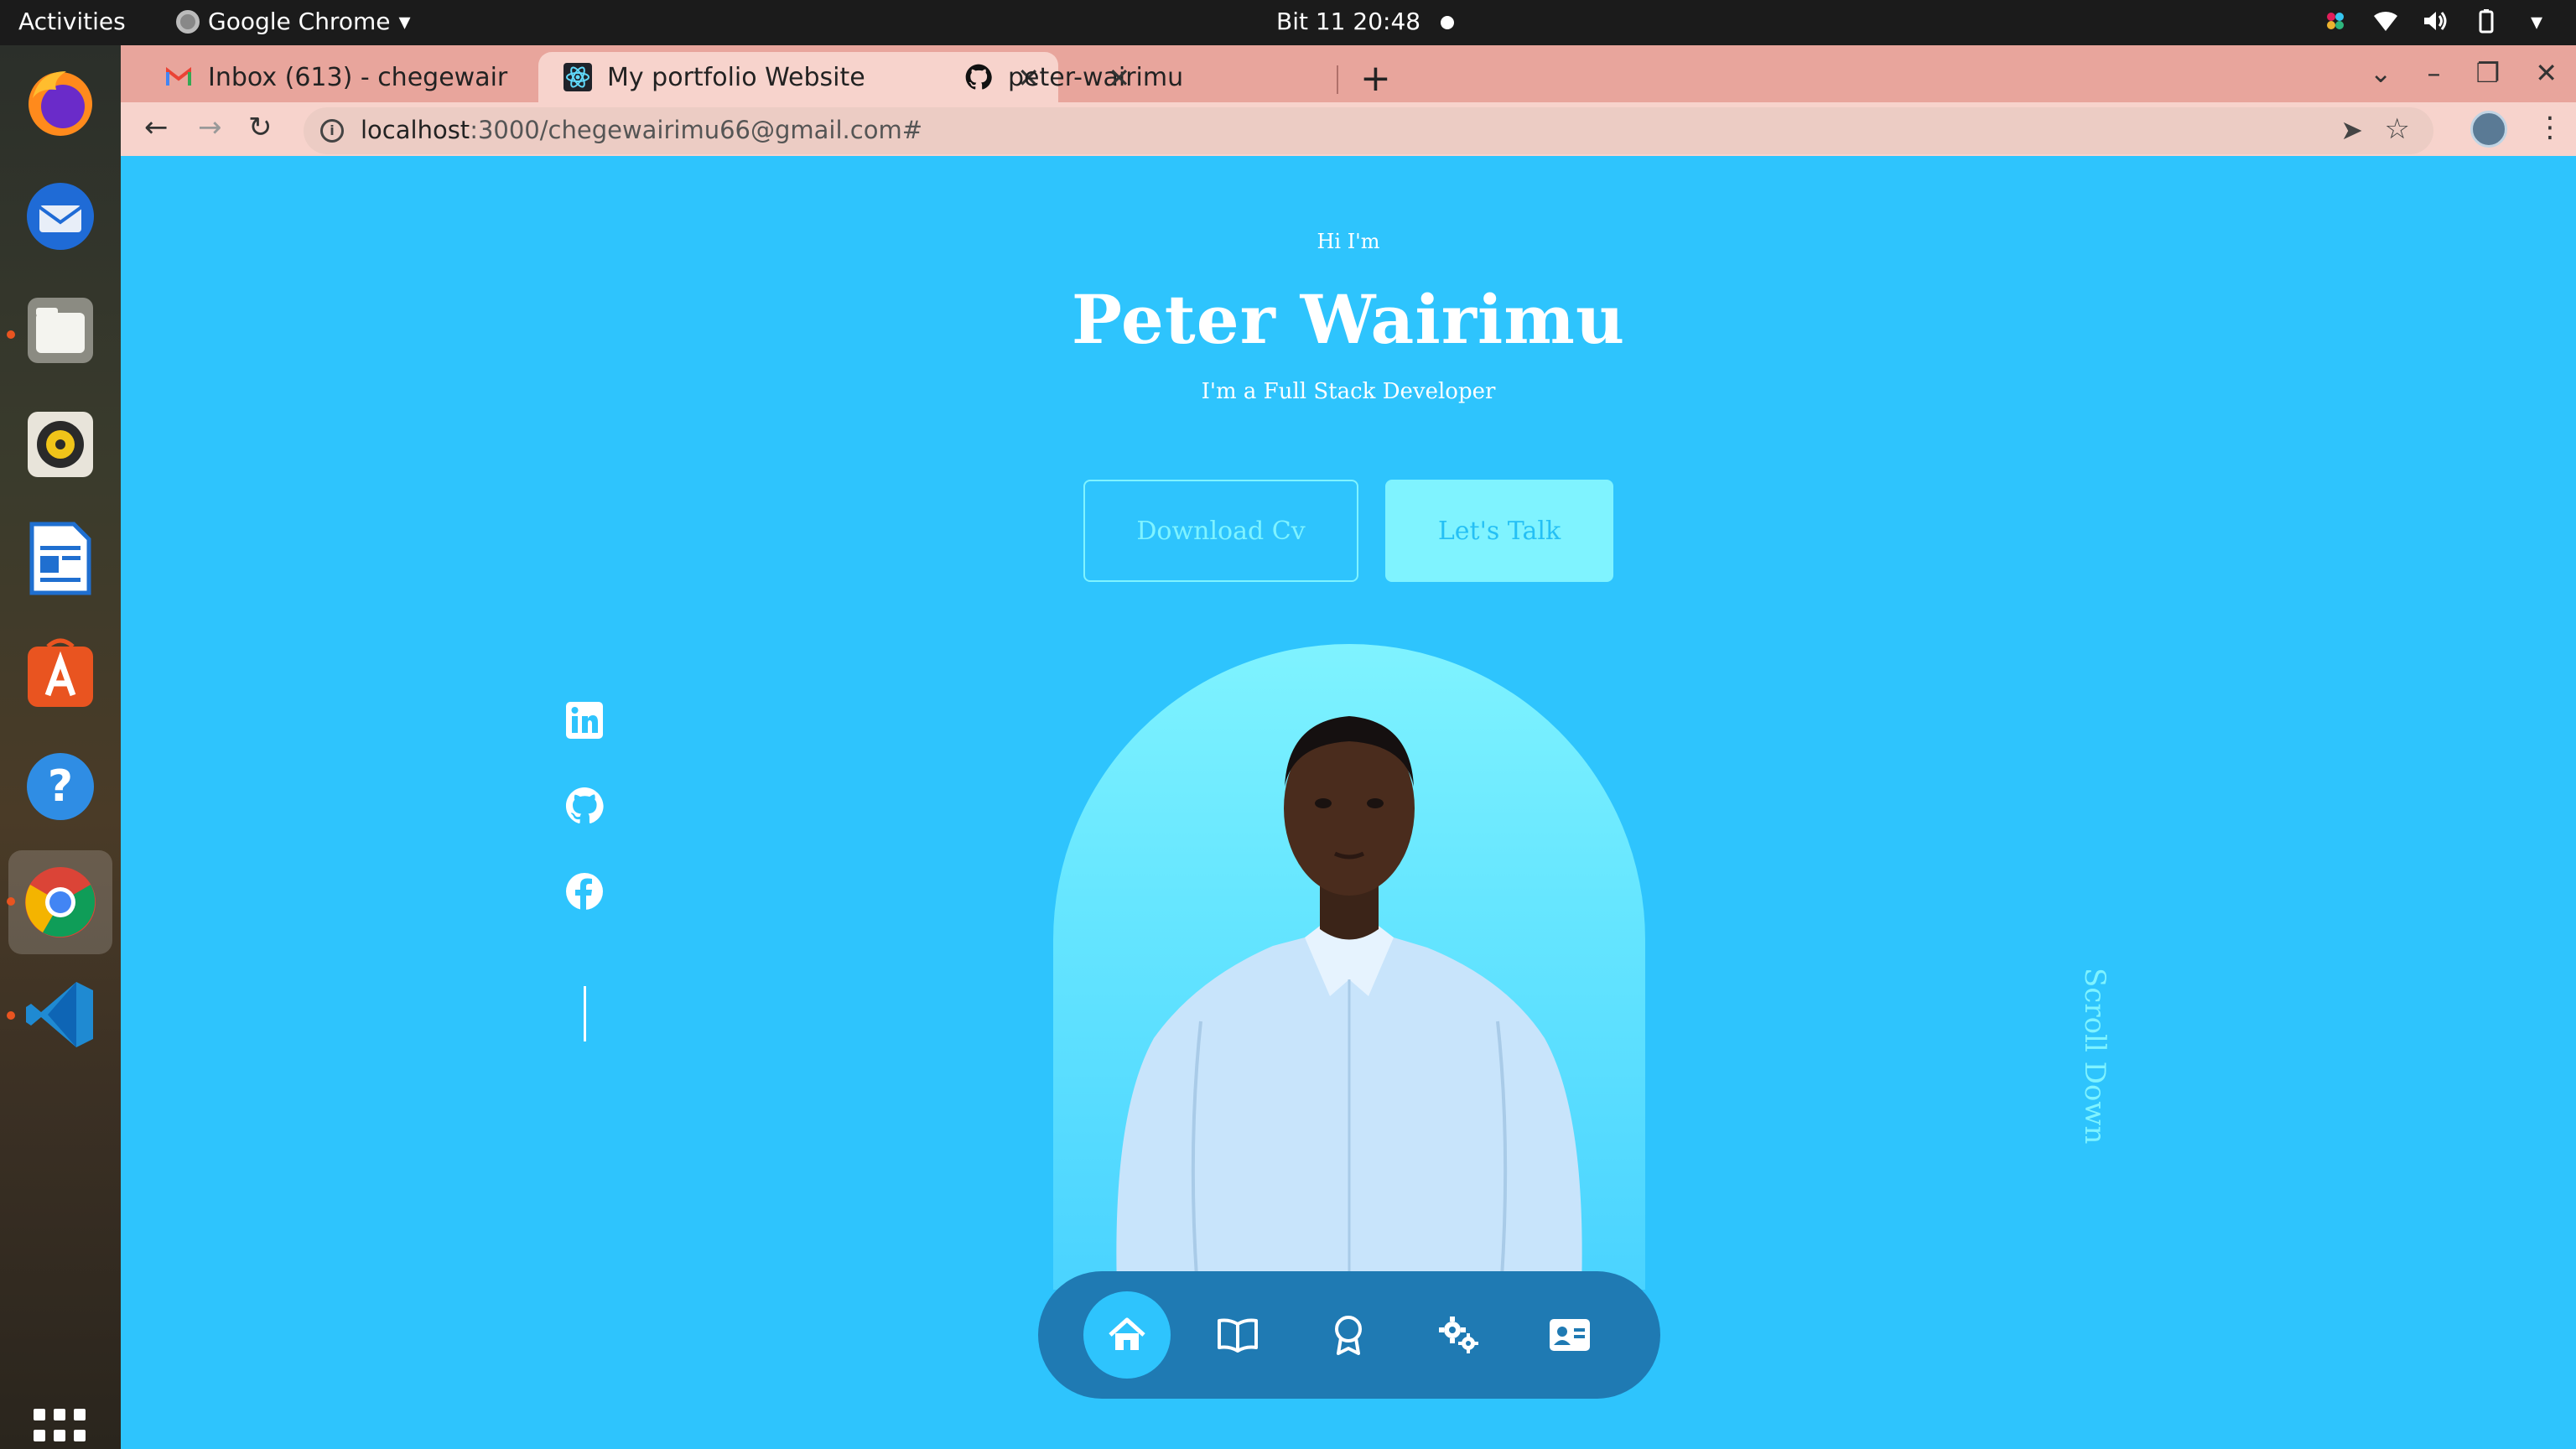 The image size is (2576, 1449). I want to click on thunderbird-icon, so click(60, 216).